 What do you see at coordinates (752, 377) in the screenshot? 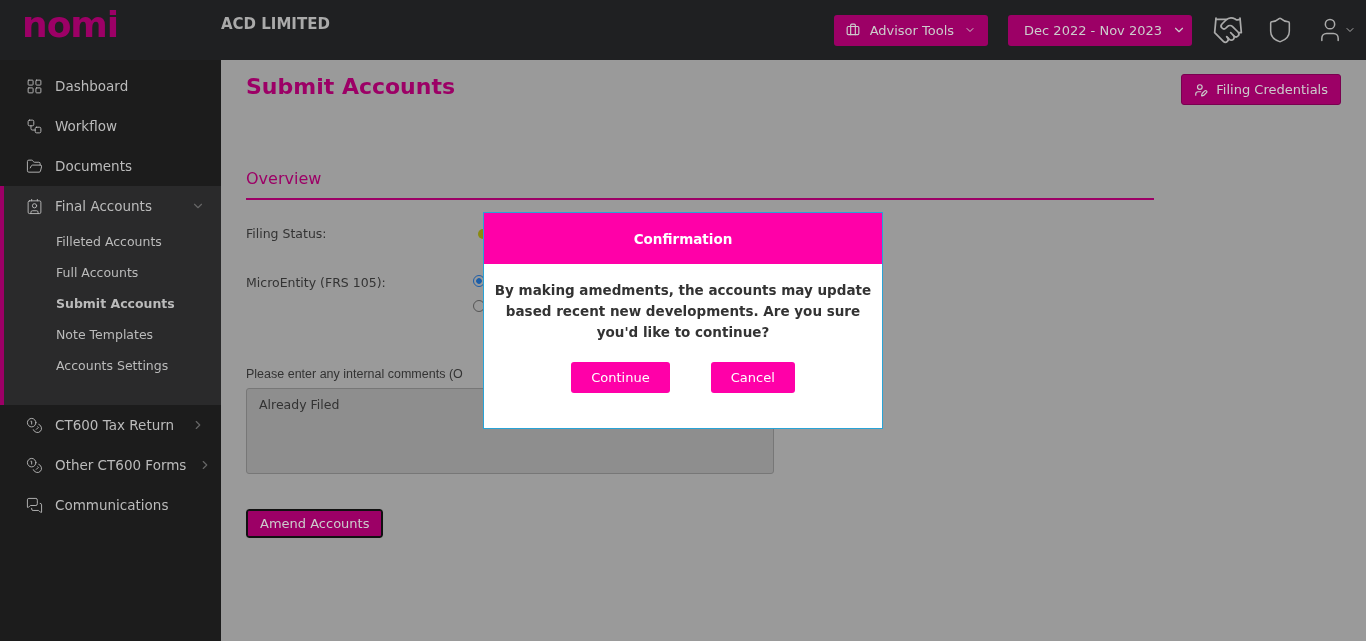
I see `cancel-button: Cancel` at bounding box center [752, 377].